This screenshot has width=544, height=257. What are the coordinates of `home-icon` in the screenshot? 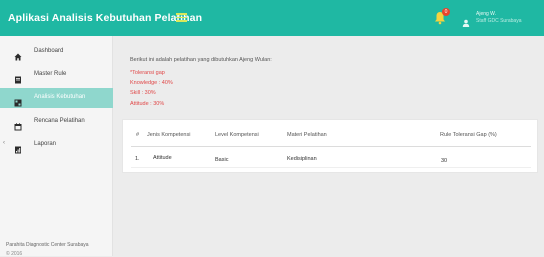 It's located at (18, 54).